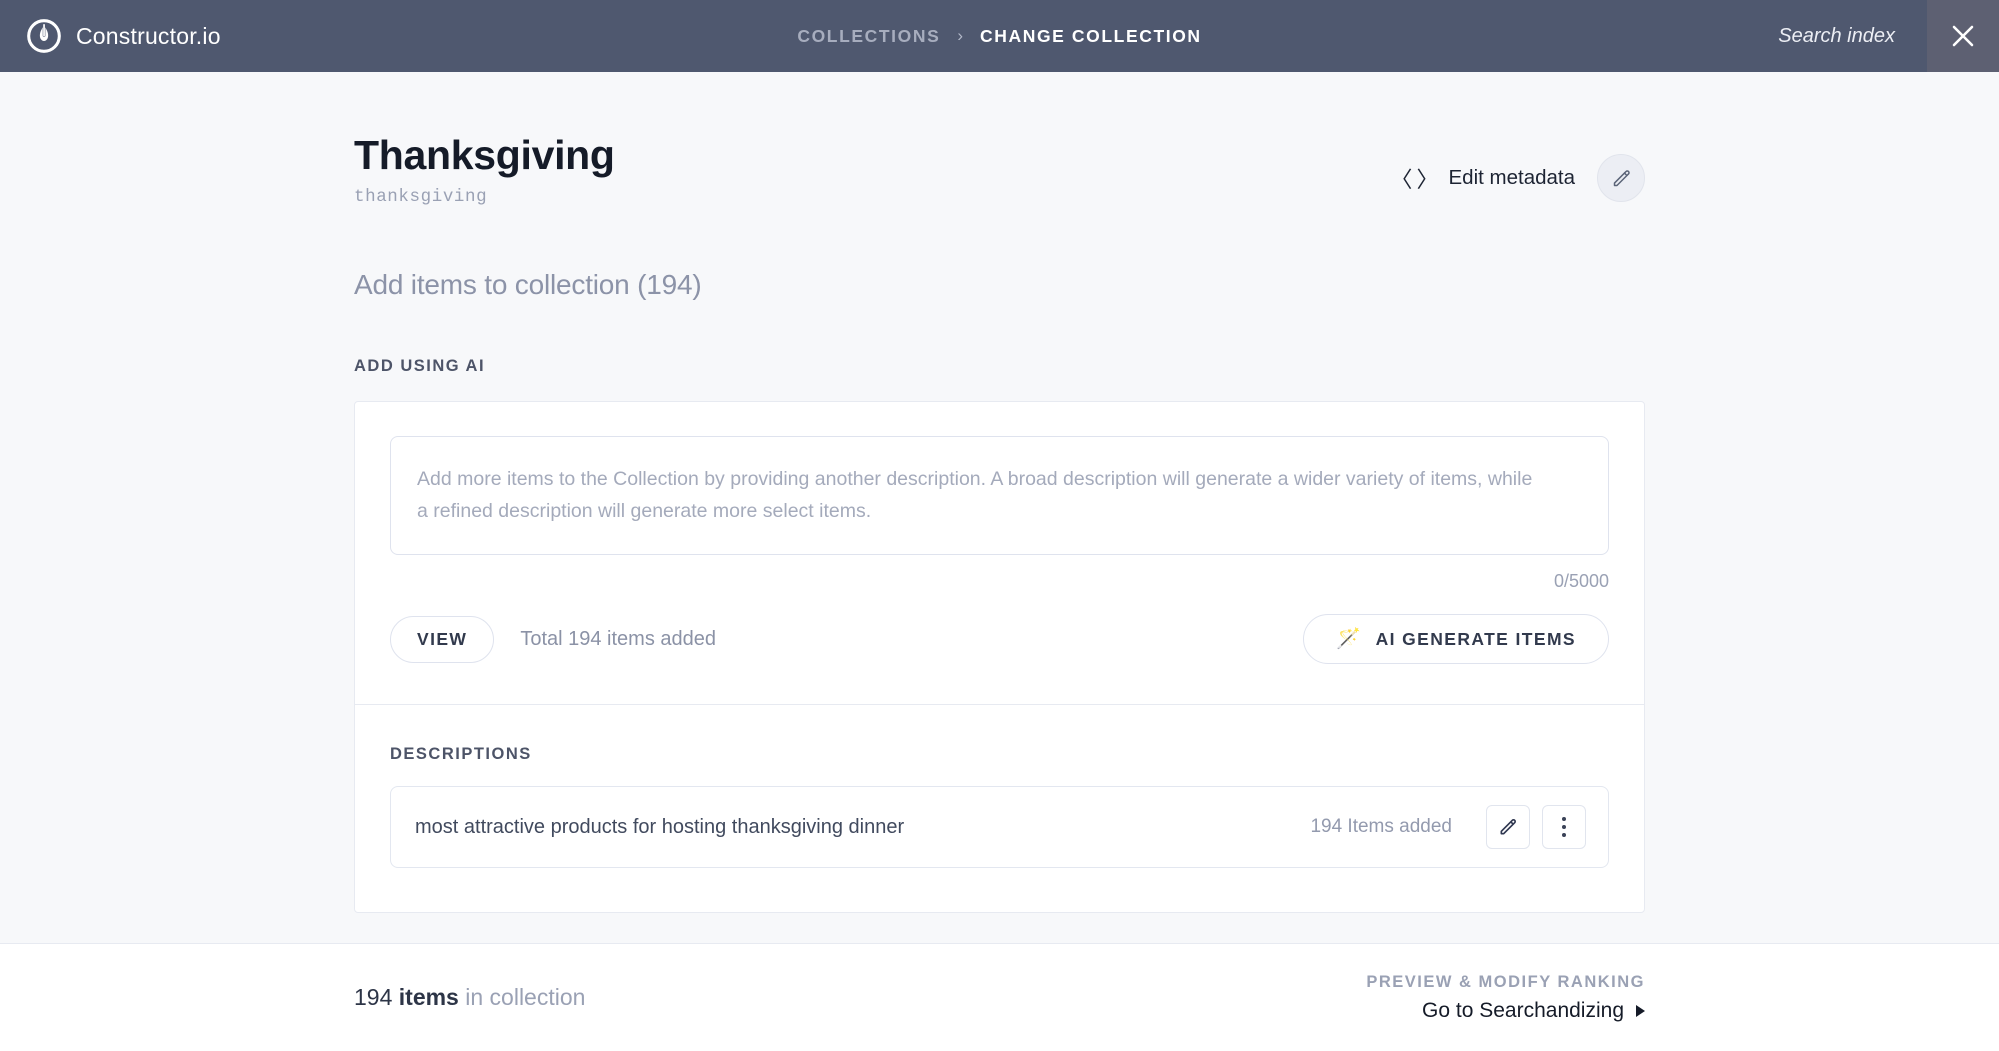 This screenshot has width=1999, height=1051. What do you see at coordinates (484, 155) in the screenshot?
I see `page-title: Thanksgiving` at bounding box center [484, 155].